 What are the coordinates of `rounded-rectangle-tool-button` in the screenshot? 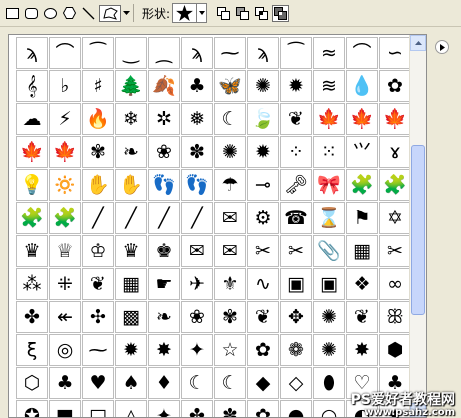 It's located at (31, 13).